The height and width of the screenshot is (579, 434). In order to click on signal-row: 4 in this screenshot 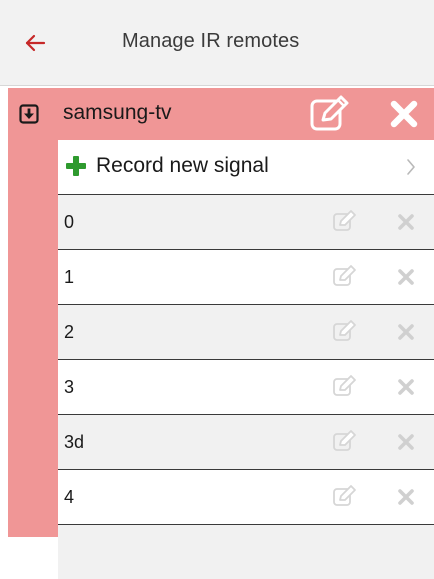, I will do `click(246, 496)`.